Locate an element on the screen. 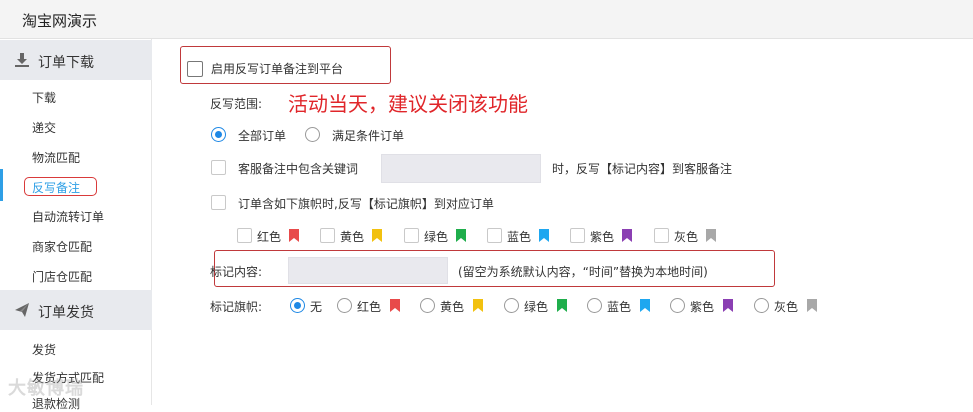 The height and width of the screenshot is (412, 973). mark-flag-blue-radio is located at coordinates (594, 305).